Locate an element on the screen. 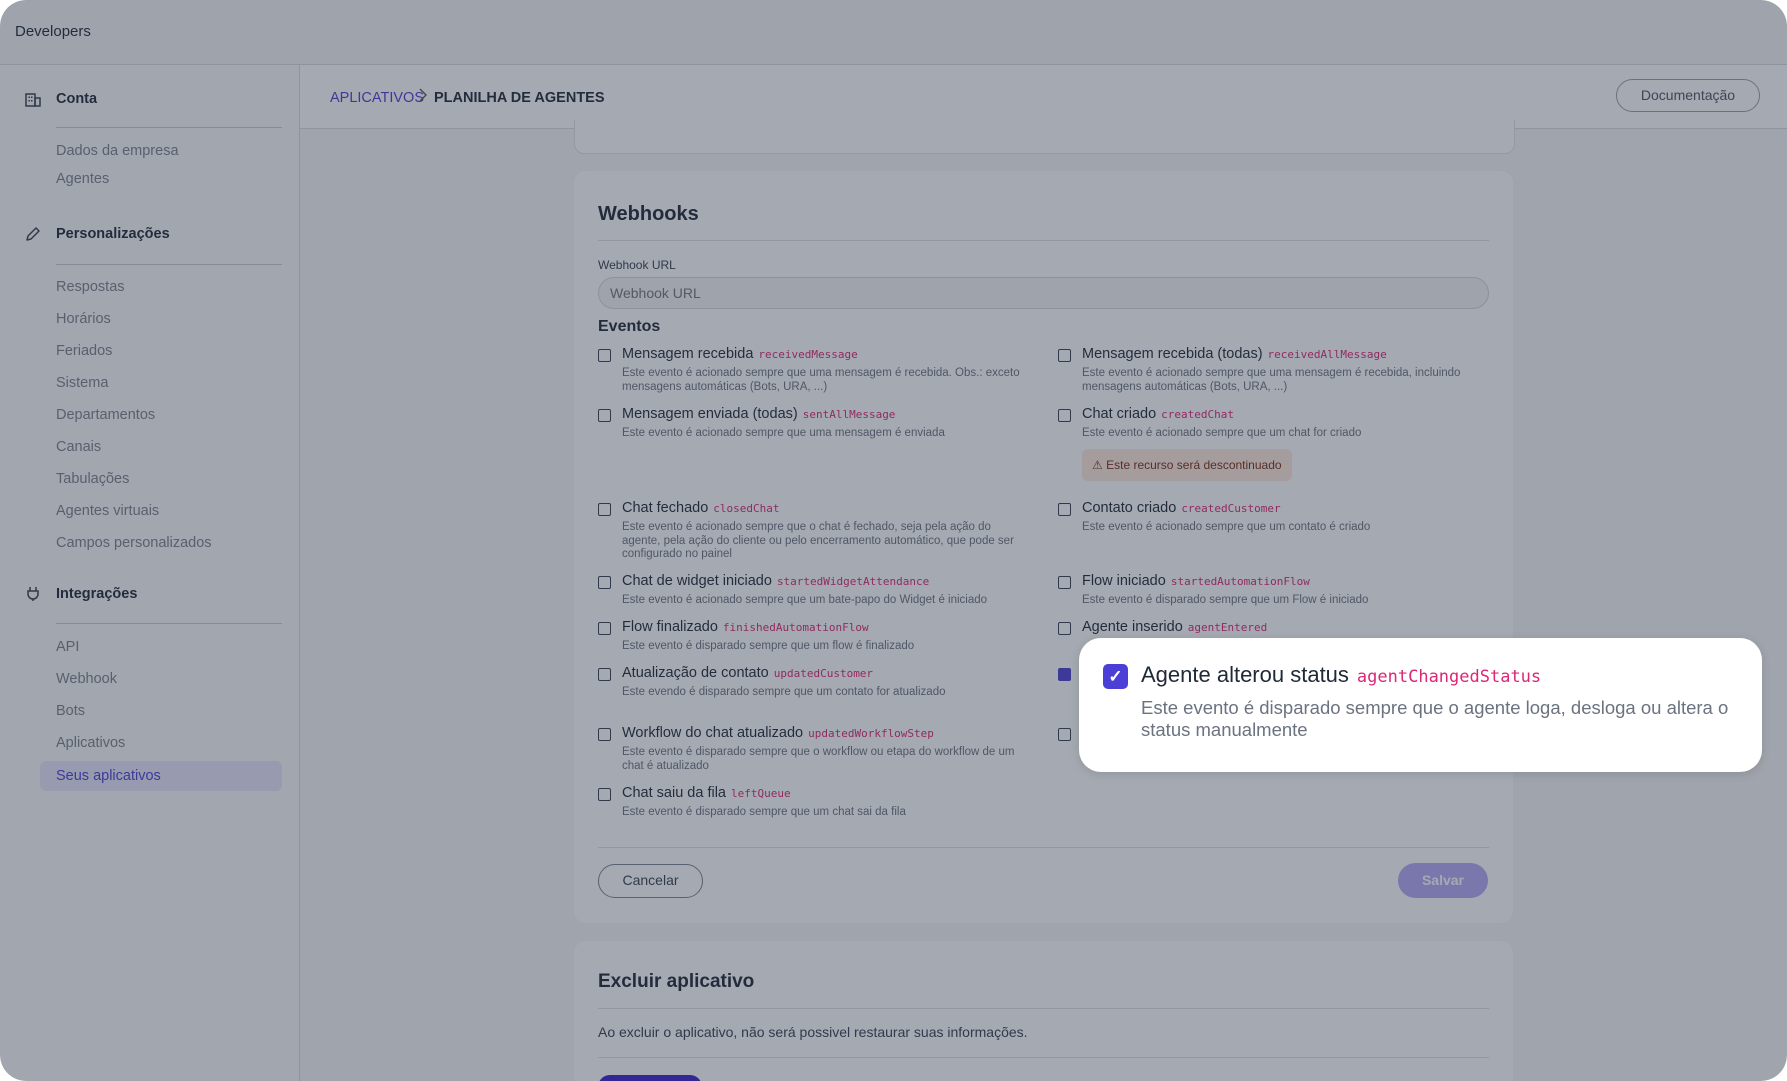  popup-event-name: Agente alterou status is located at coordinates (1245, 674).